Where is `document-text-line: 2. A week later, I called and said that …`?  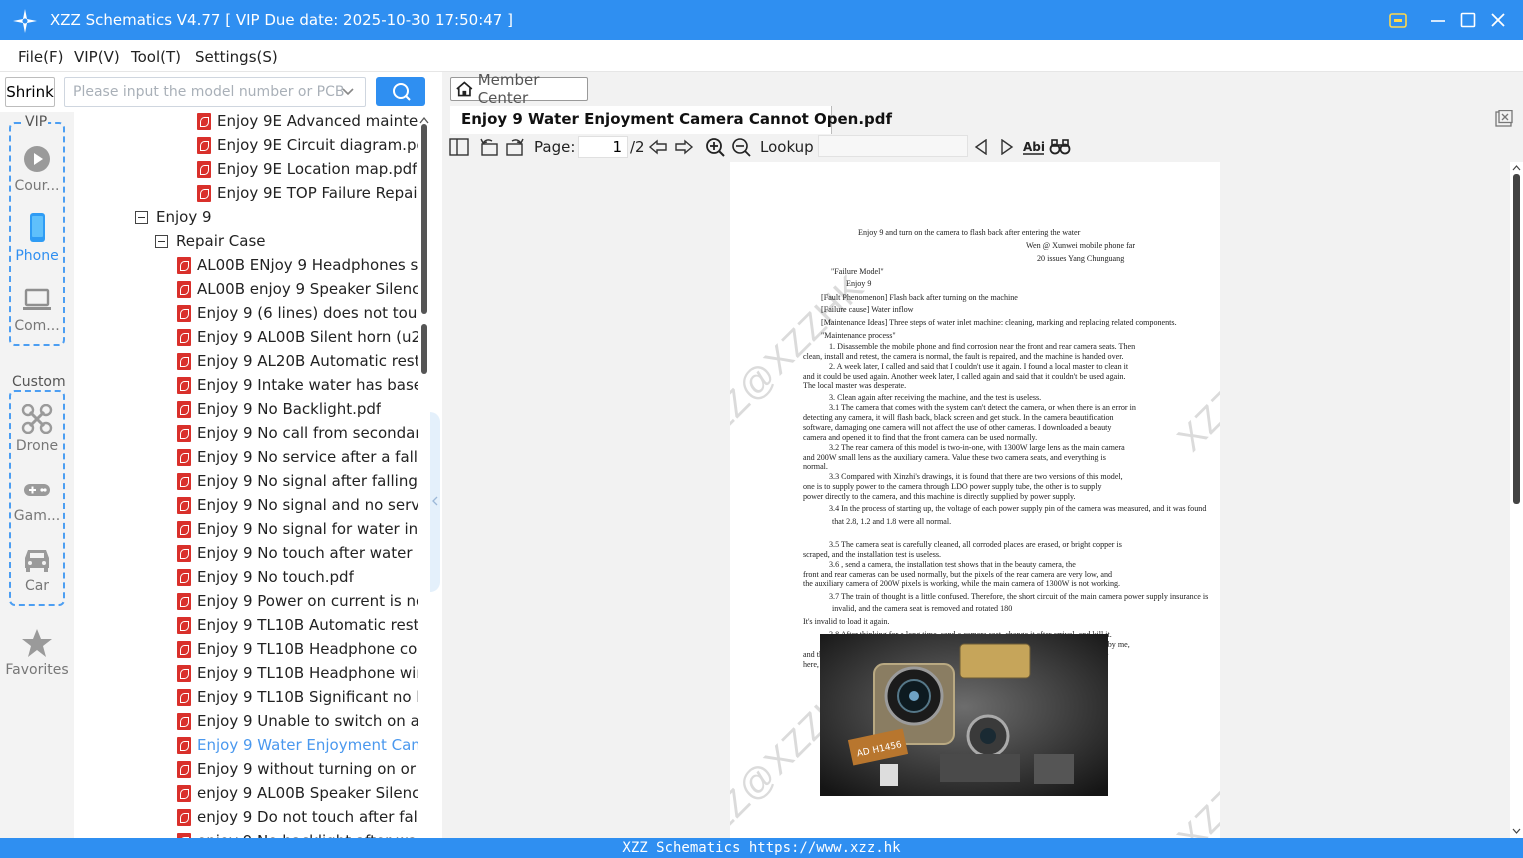
document-text-line: 2. A week later, I called and said that … is located at coordinates (979, 366).